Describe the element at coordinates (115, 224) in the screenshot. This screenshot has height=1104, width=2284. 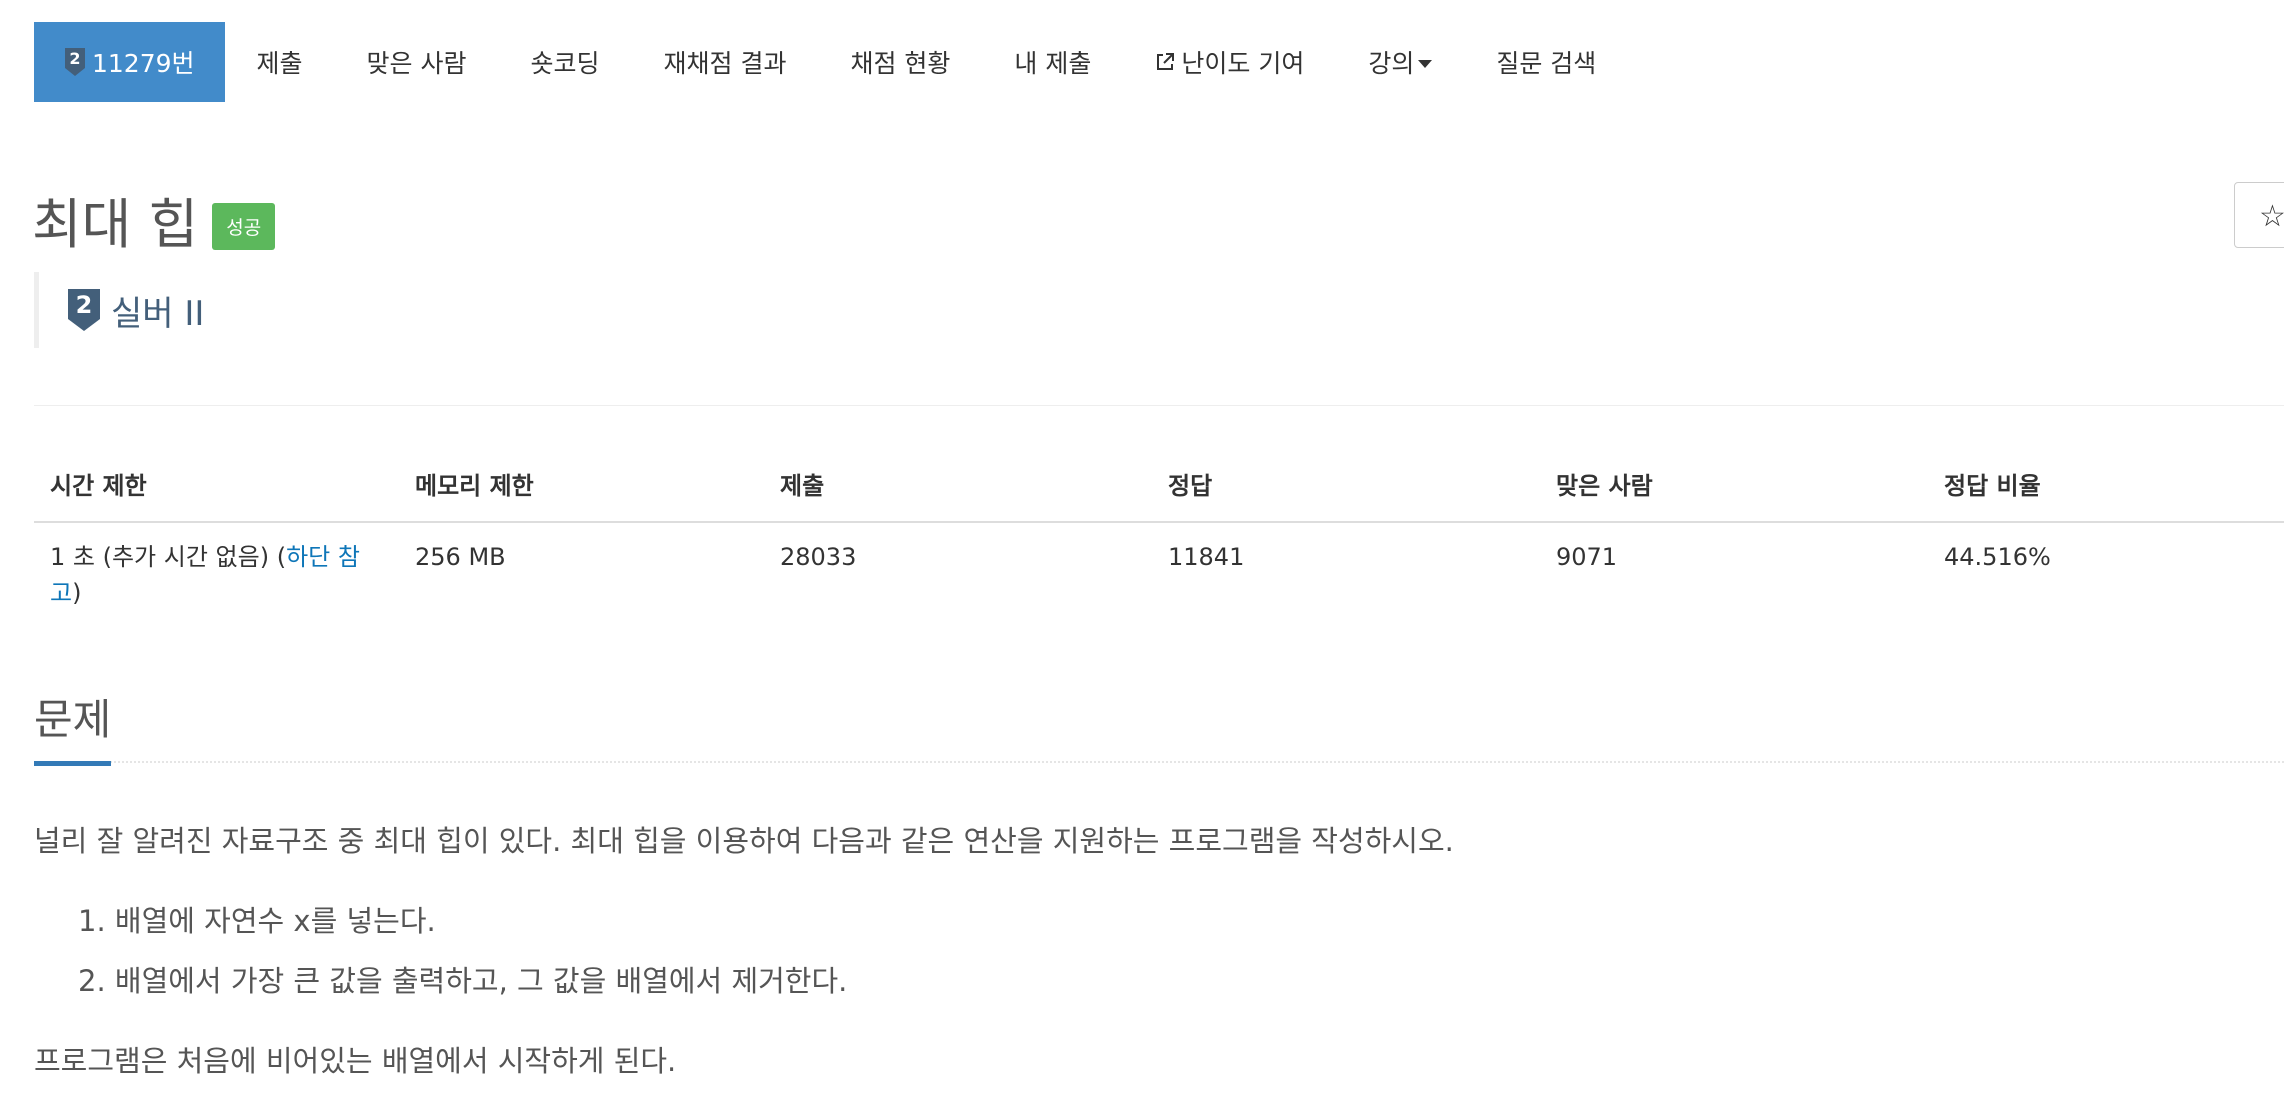
I see `problem-title: 최대 힙` at that location.